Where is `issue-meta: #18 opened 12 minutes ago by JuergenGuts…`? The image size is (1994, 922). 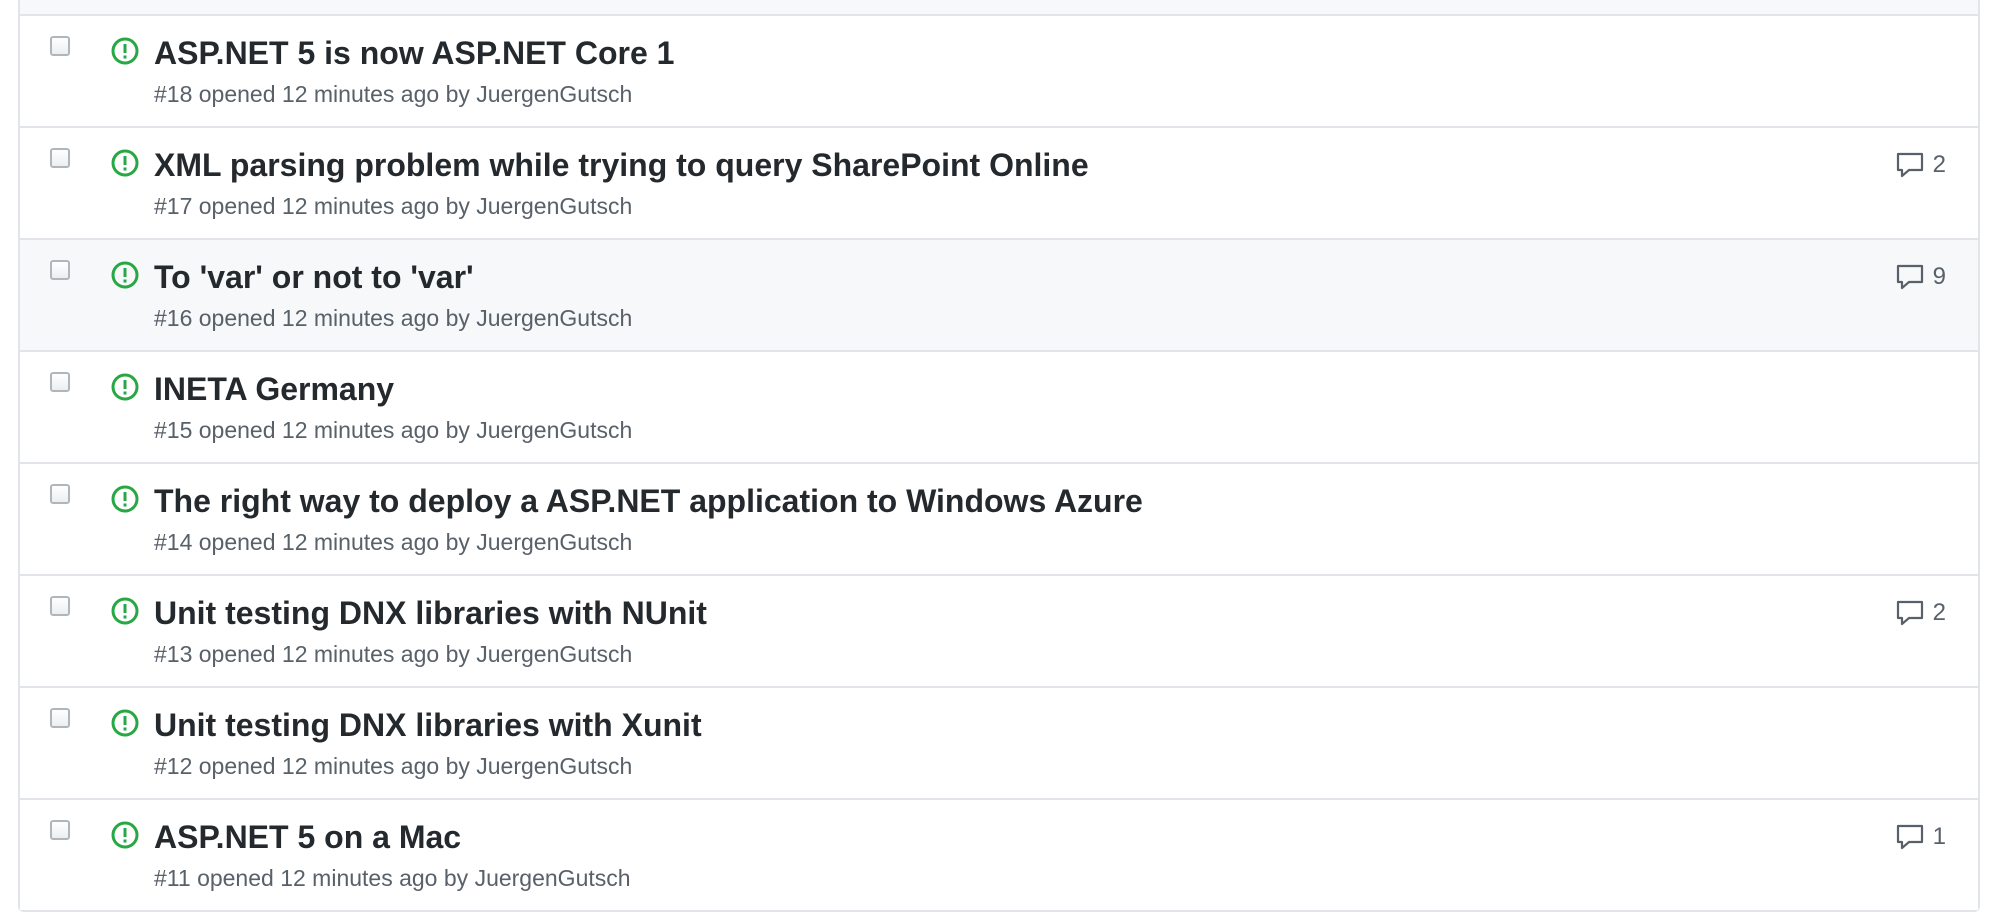
issue-meta: #18 opened 12 minutes ago by JuergenGuts… is located at coordinates (393, 94).